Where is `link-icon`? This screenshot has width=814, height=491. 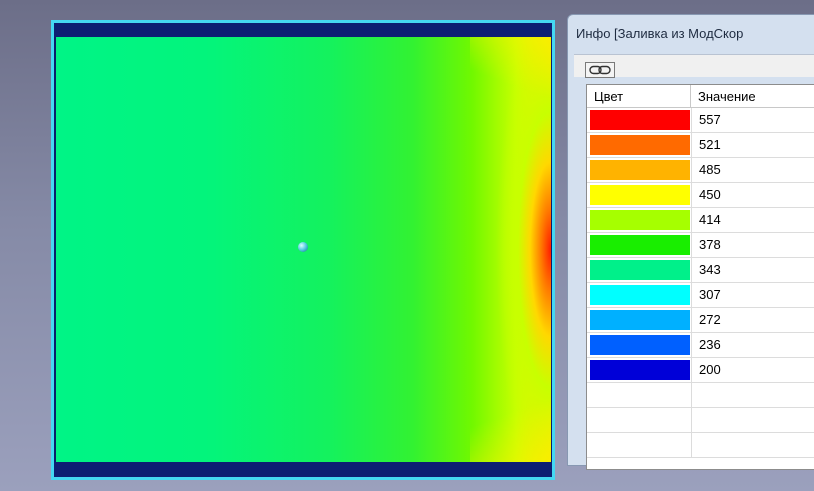
link-icon is located at coordinates (600, 70).